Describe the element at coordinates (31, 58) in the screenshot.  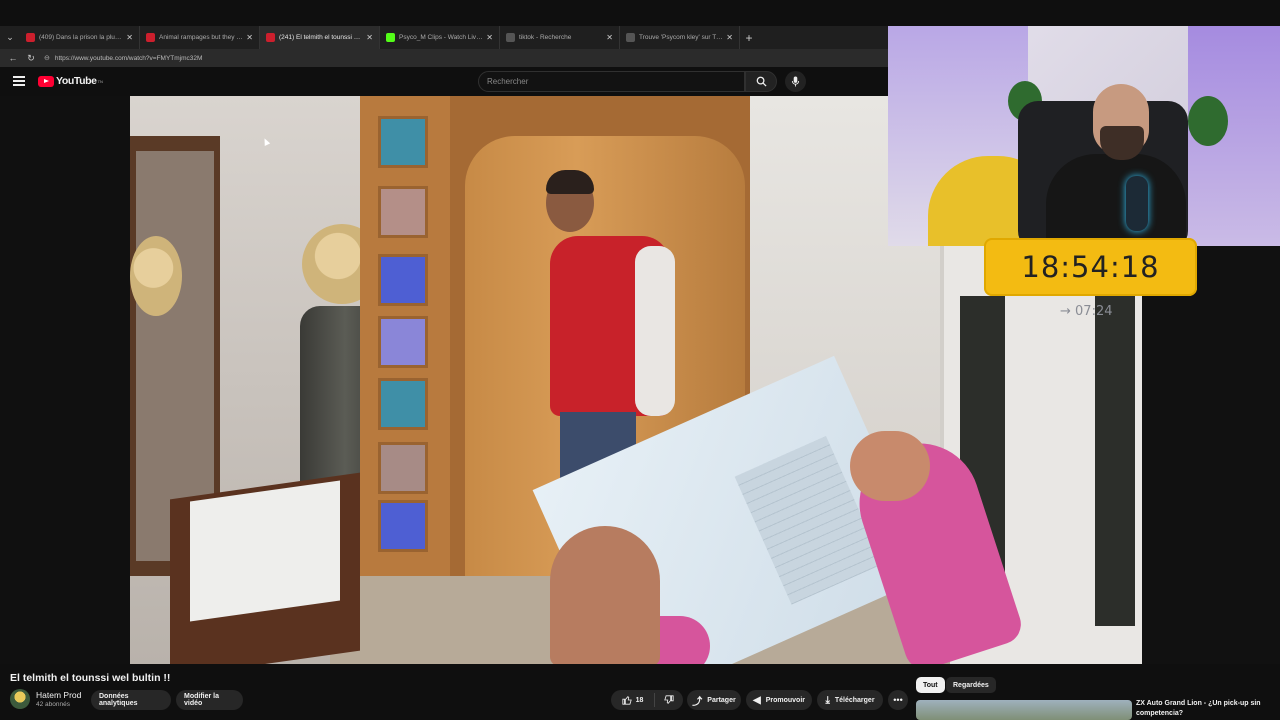
I see `reload-icon: ↻` at that location.